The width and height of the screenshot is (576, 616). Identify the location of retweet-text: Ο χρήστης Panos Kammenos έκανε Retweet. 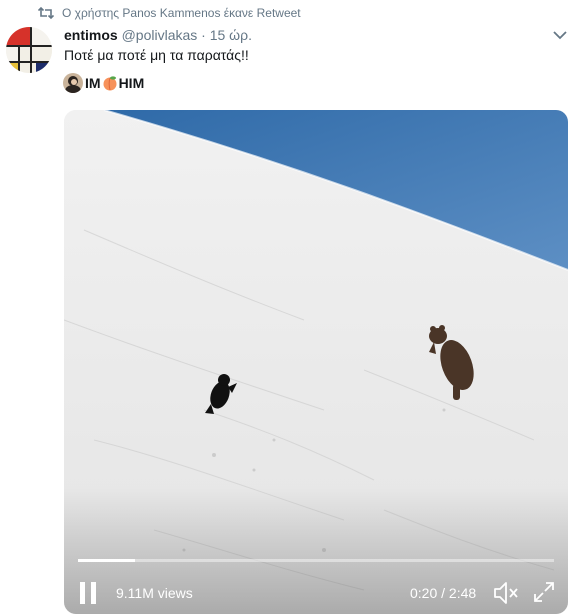
(181, 13).